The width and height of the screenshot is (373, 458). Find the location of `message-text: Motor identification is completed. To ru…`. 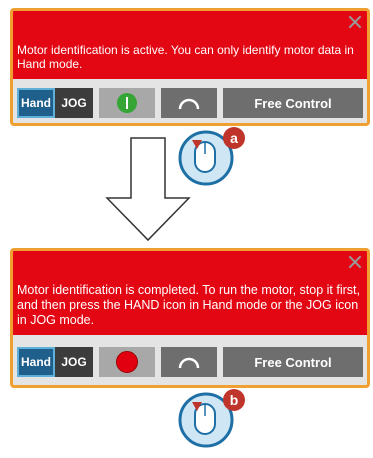

message-text: Motor identification is completed. To ru… is located at coordinates (188, 305).